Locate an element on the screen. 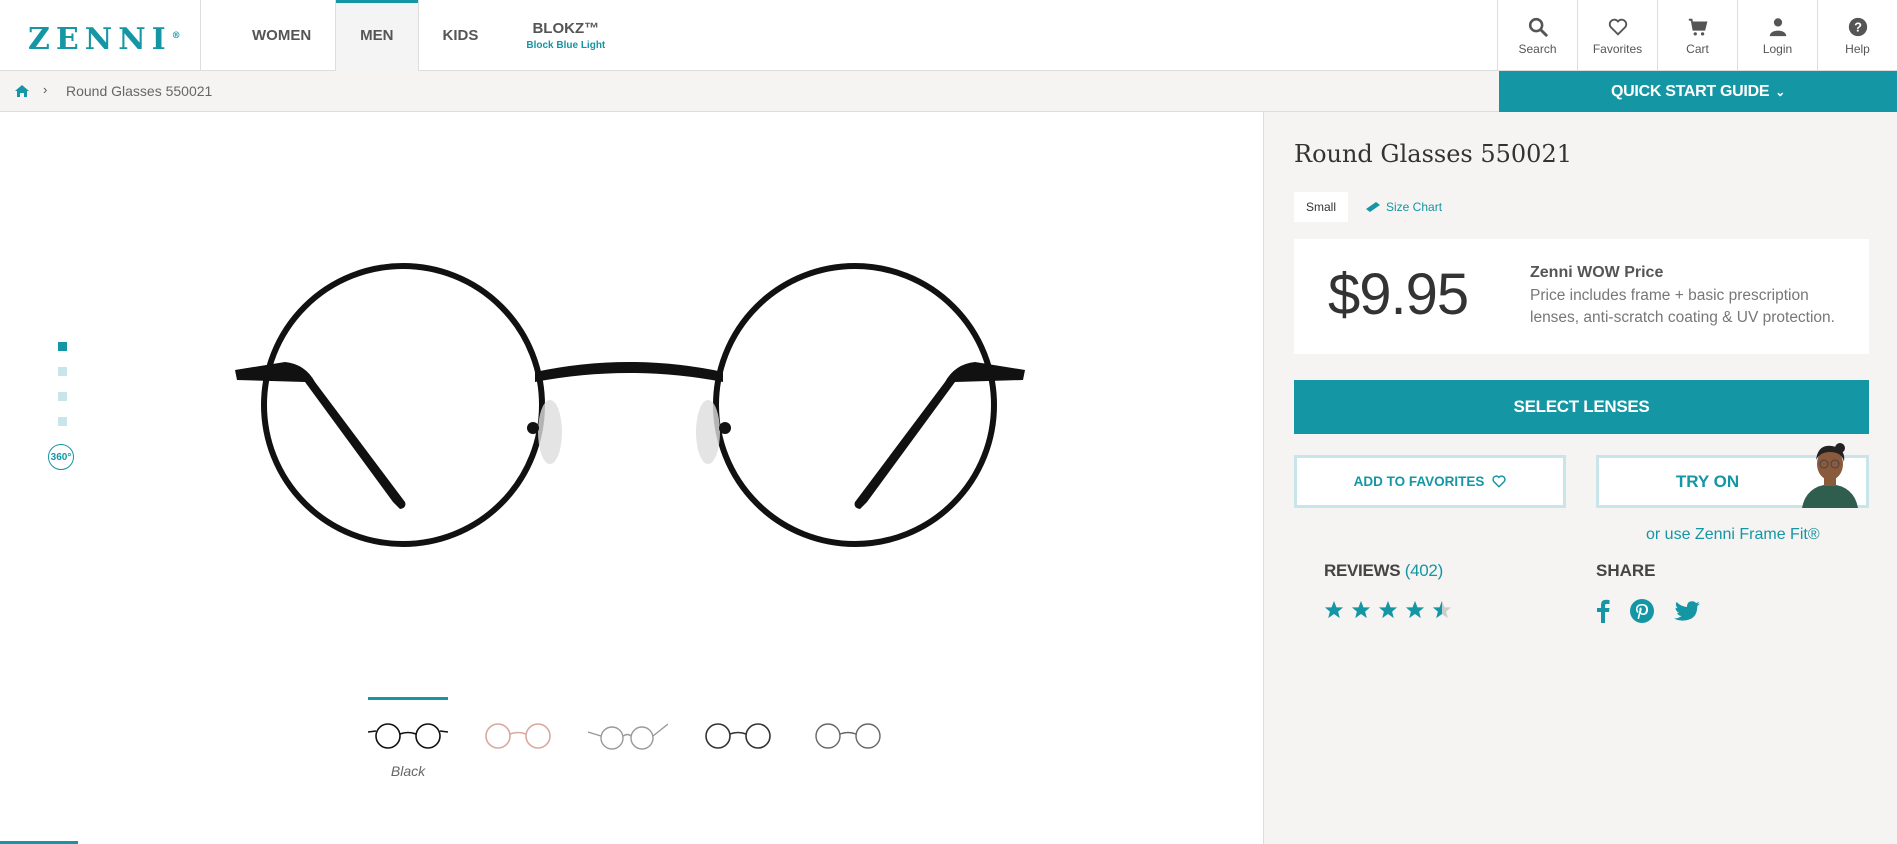  color-swatches: Black is located at coordinates (642, 738).